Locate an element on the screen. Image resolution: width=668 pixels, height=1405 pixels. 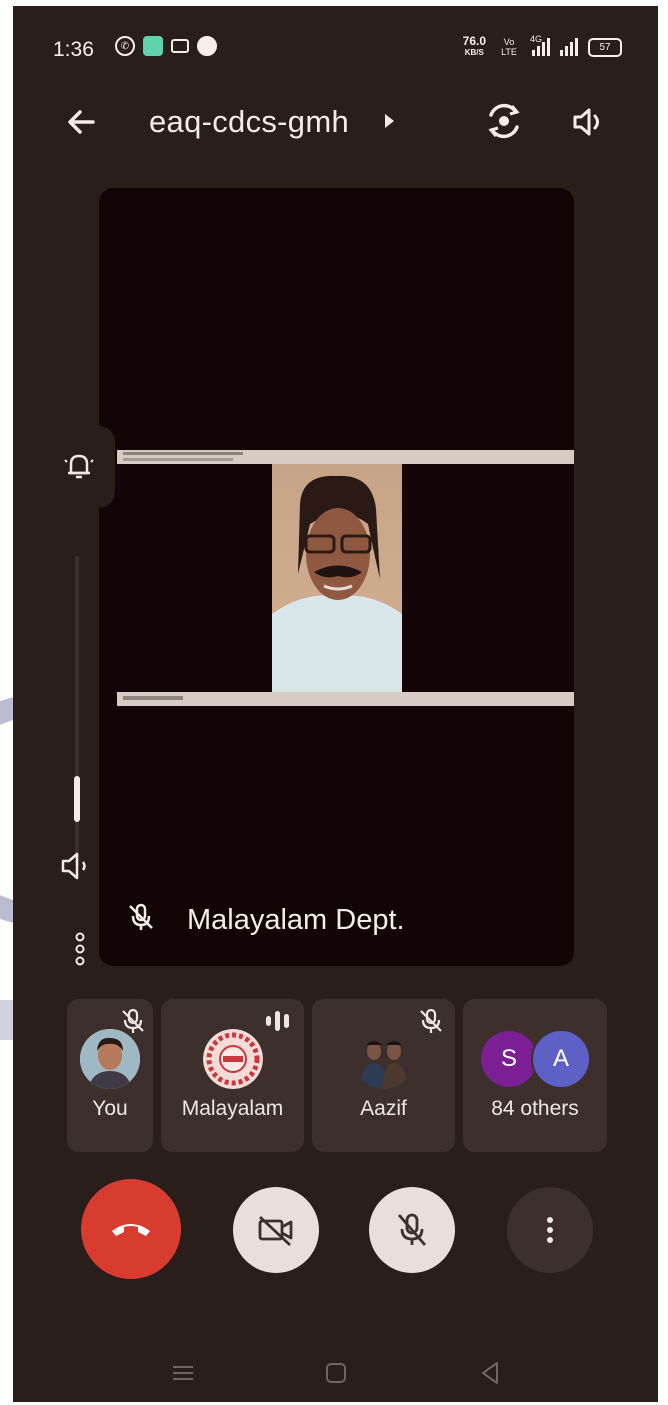
participant-card-malayalam: Malayalam is located at coordinates (232, 1075).